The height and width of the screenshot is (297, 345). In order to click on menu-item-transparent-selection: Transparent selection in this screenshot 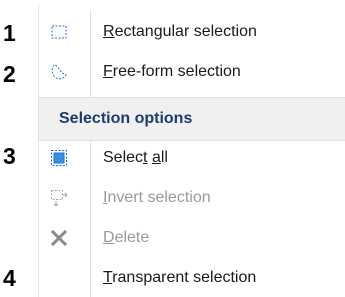, I will do `click(191, 277)`.